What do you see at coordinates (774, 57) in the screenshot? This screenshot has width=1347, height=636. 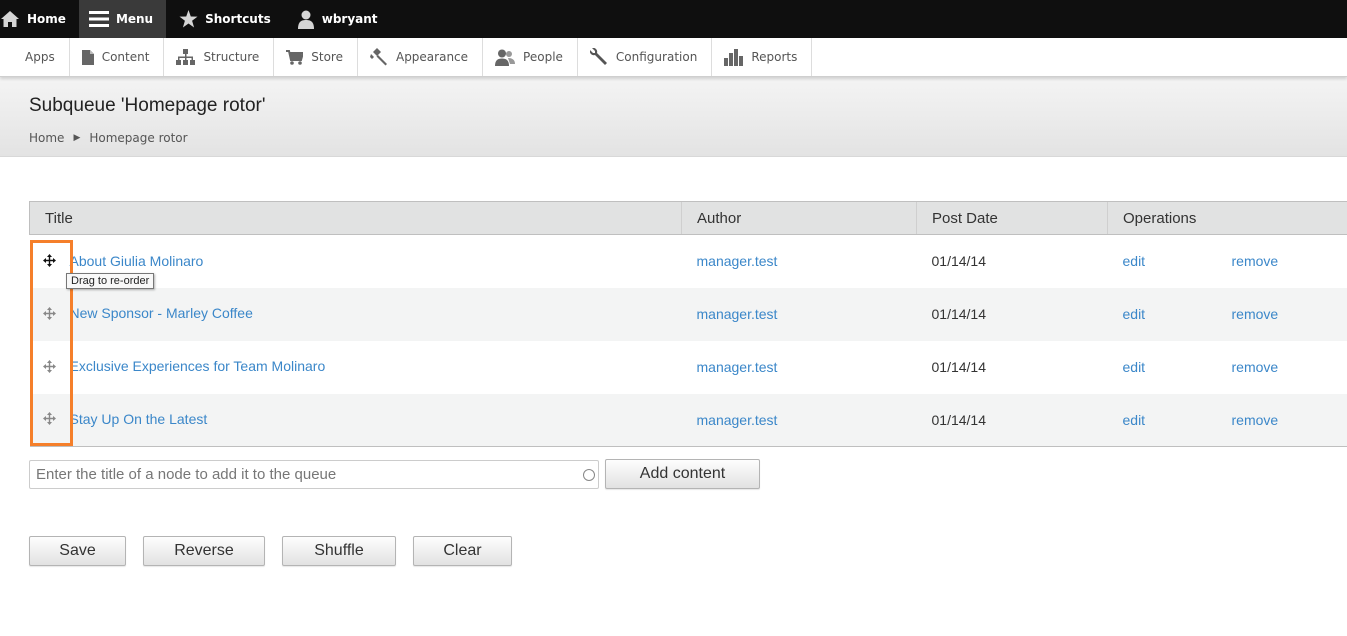 I see `tray-item-label: Reports` at bounding box center [774, 57].